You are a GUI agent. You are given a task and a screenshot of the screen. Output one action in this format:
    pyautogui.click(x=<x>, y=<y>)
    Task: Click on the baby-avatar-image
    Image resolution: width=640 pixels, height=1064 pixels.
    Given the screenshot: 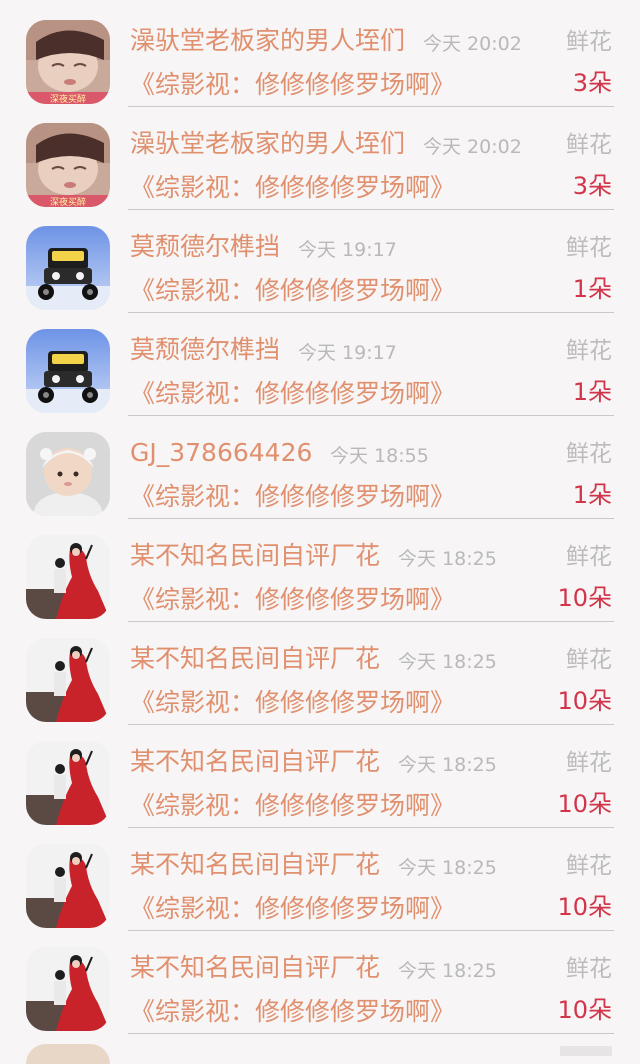 What is the action you would take?
    pyautogui.click(x=68, y=474)
    